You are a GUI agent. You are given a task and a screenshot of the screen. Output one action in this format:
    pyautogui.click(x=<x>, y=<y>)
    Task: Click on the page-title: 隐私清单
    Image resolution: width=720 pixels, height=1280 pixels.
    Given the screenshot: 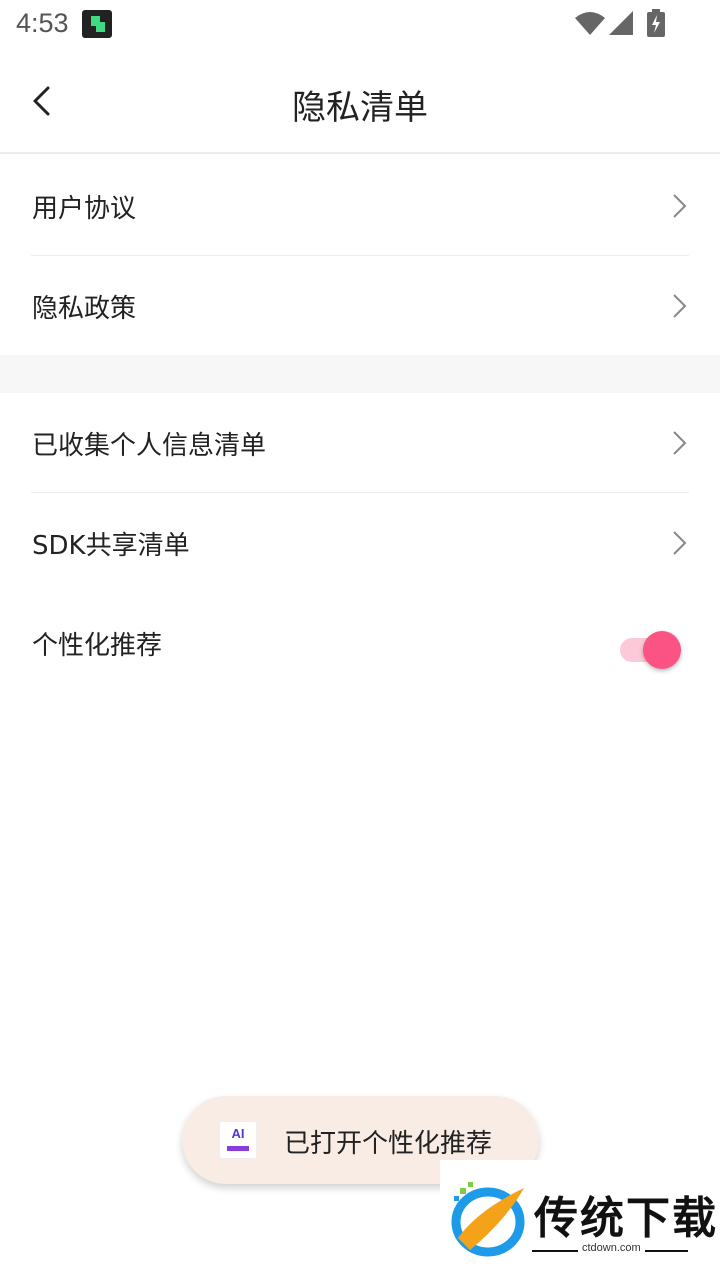 What is the action you would take?
    pyautogui.click(x=360, y=108)
    